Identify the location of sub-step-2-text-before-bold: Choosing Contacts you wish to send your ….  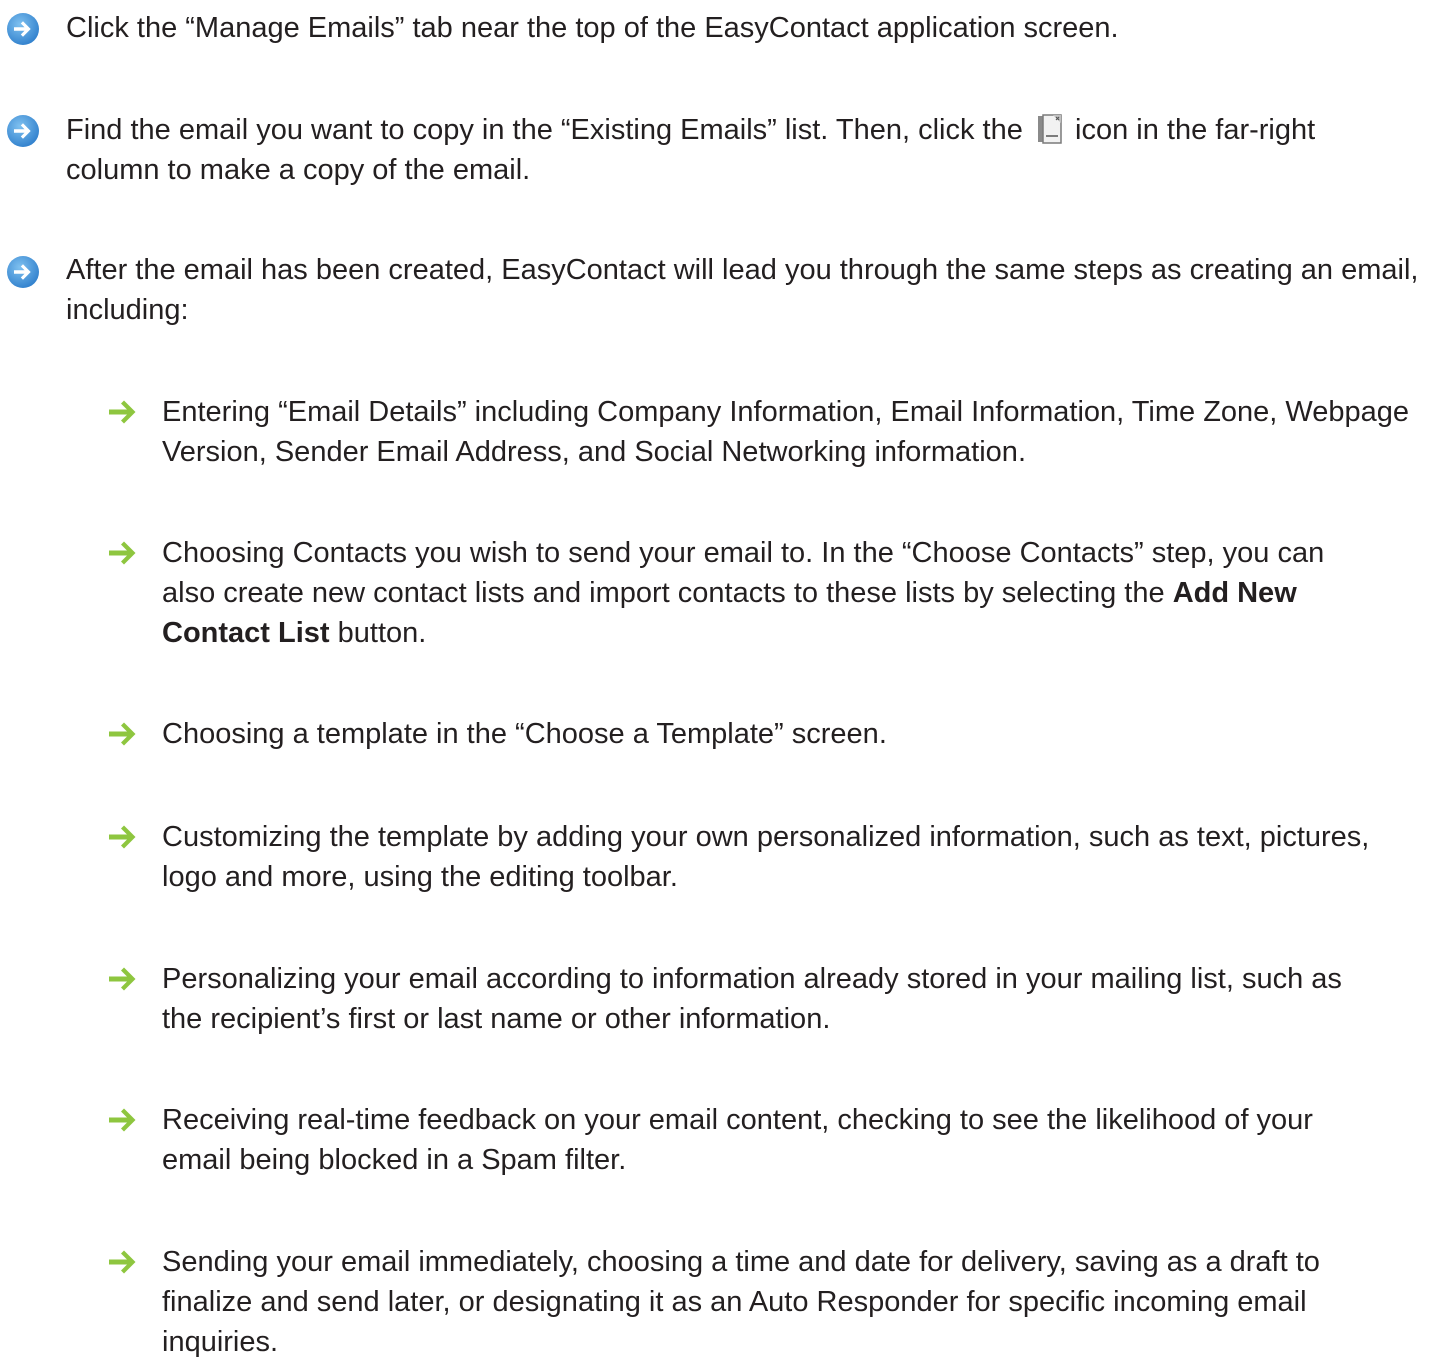
(743, 573).